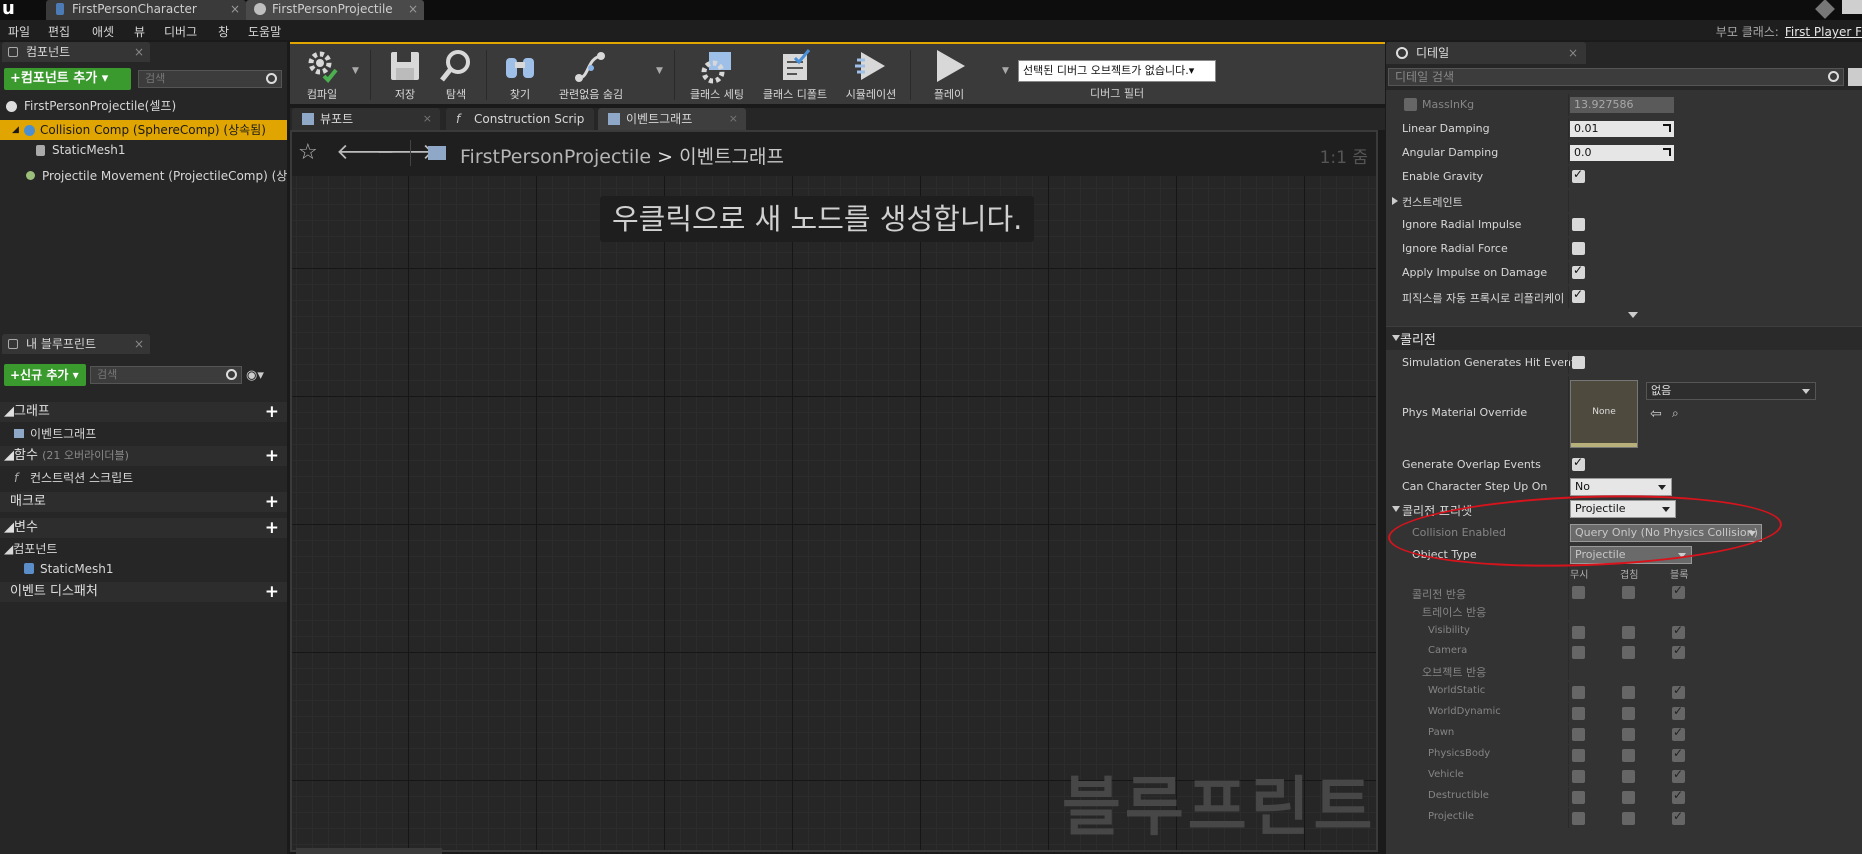 Image resolution: width=1862 pixels, height=854 pixels. Describe the element at coordinates (180, 31) in the screenshot. I see `menu-debug: 디버그` at that location.